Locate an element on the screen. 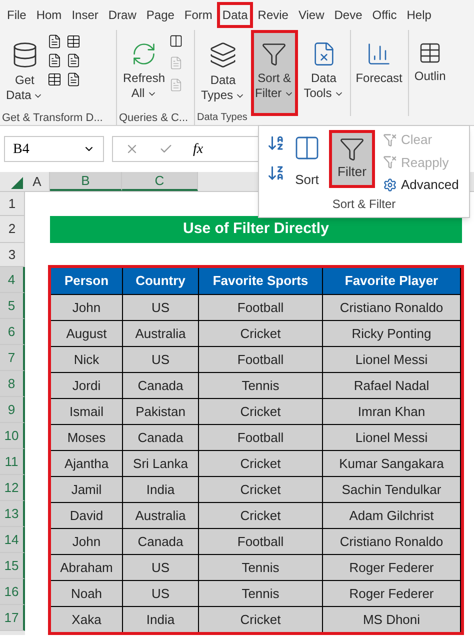 Image resolution: width=474 pixels, height=643 pixels. column-header: B is located at coordinates (86, 181).